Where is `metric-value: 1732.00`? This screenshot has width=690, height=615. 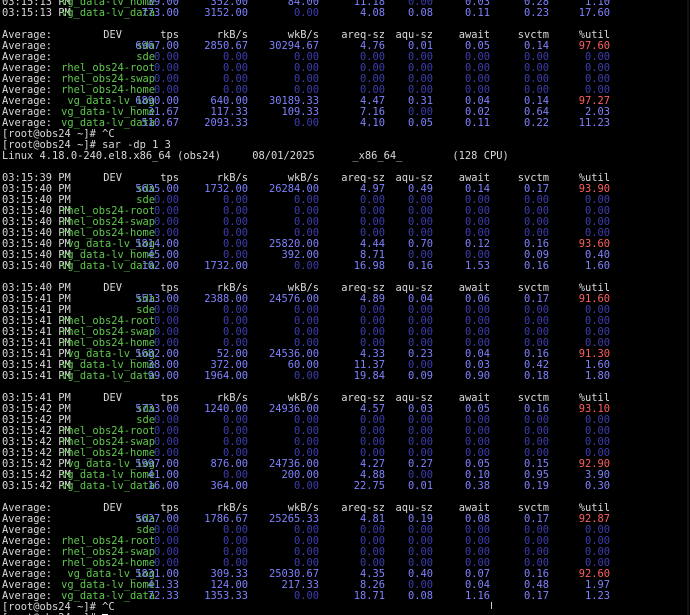
metric-value: 1732.00 is located at coordinates (226, 266).